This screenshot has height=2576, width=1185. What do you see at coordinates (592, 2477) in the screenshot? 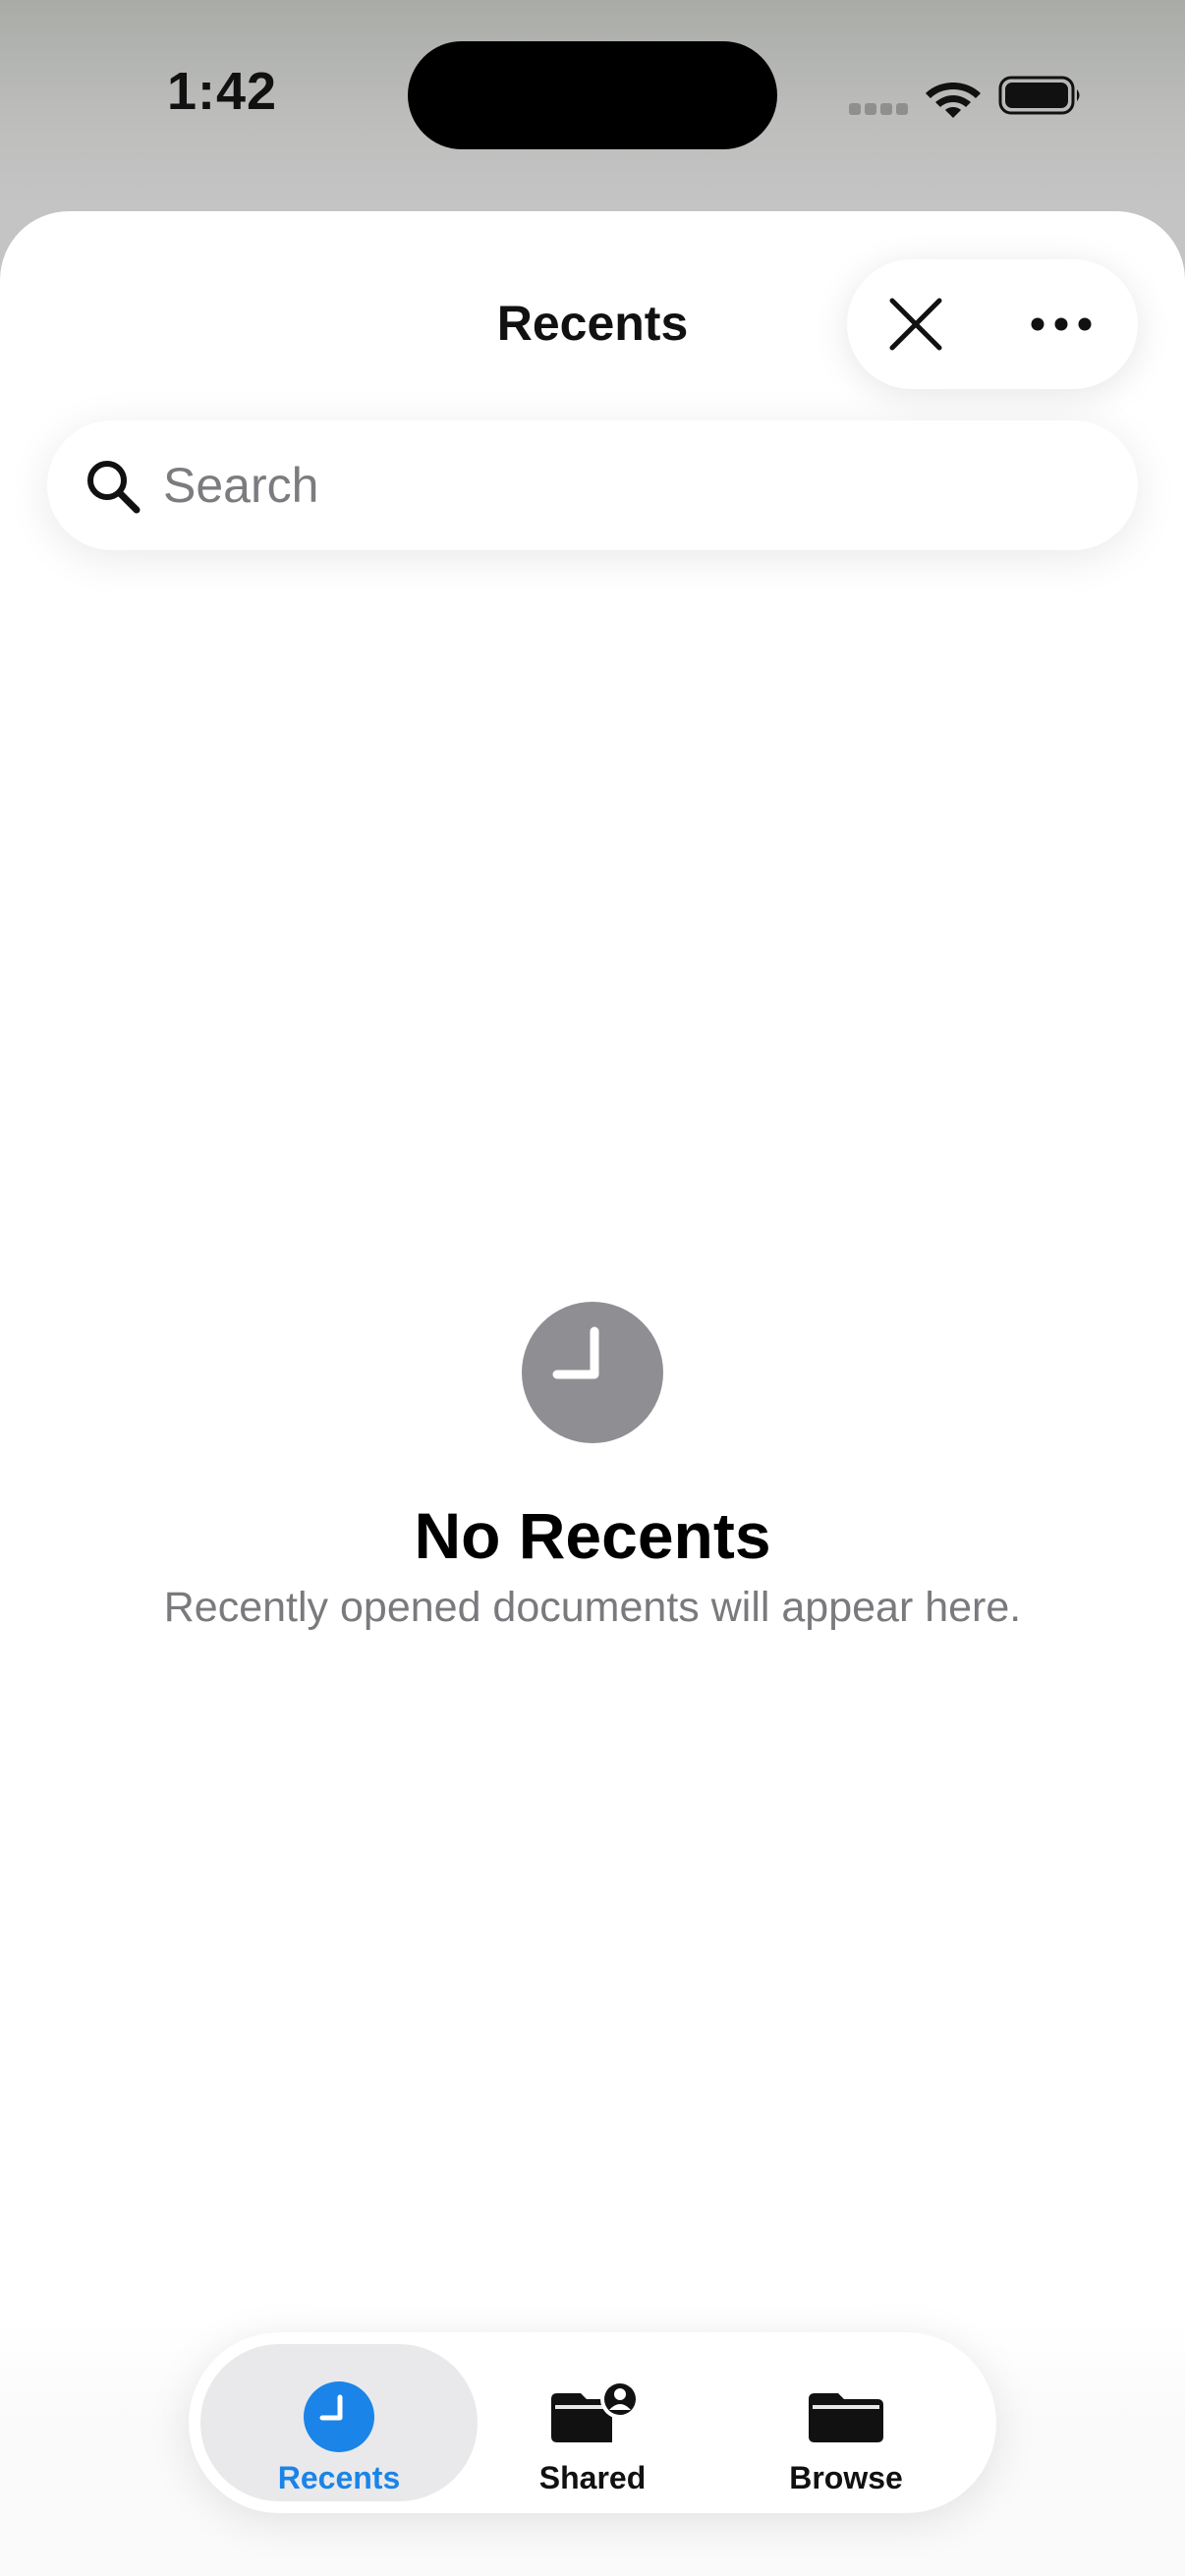
I see `tab-label: Shared` at bounding box center [592, 2477].